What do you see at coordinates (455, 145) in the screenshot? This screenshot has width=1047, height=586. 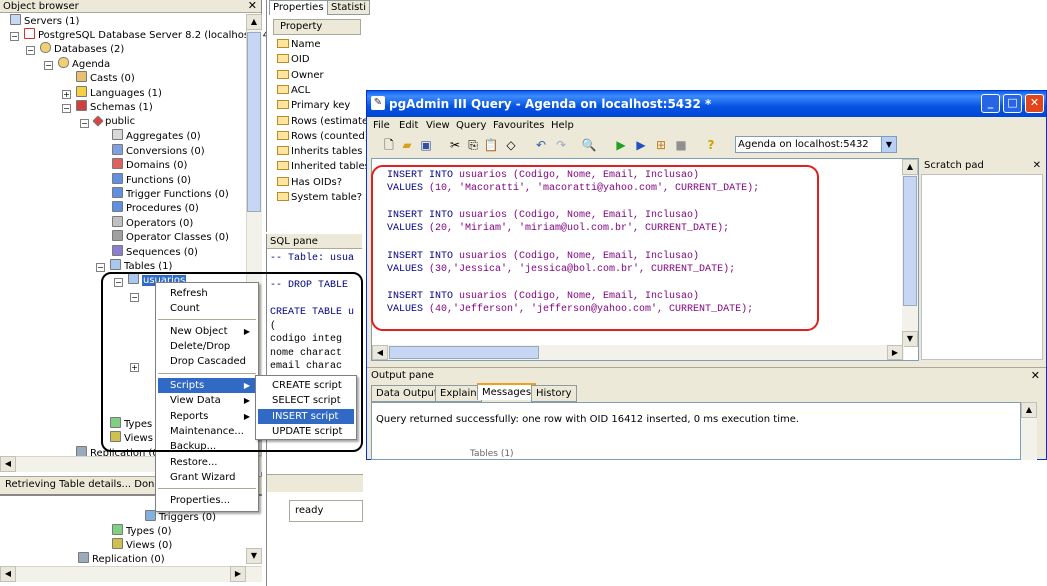 I see `cut-icon: ✂` at bounding box center [455, 145].